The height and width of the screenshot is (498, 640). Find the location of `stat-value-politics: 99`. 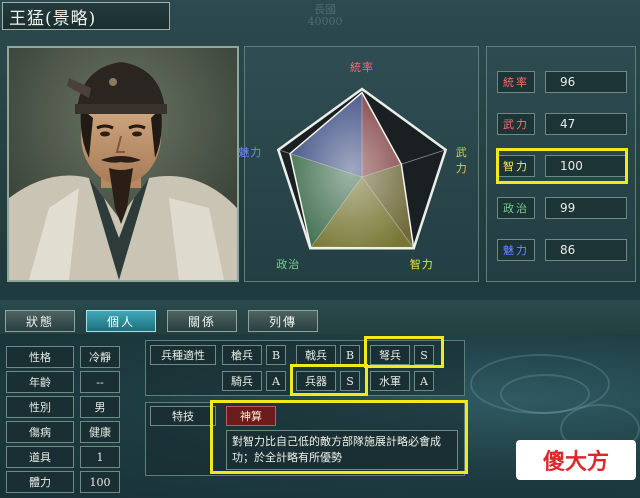

stat-value-politics: 99 is located at coordinates (586, 208).